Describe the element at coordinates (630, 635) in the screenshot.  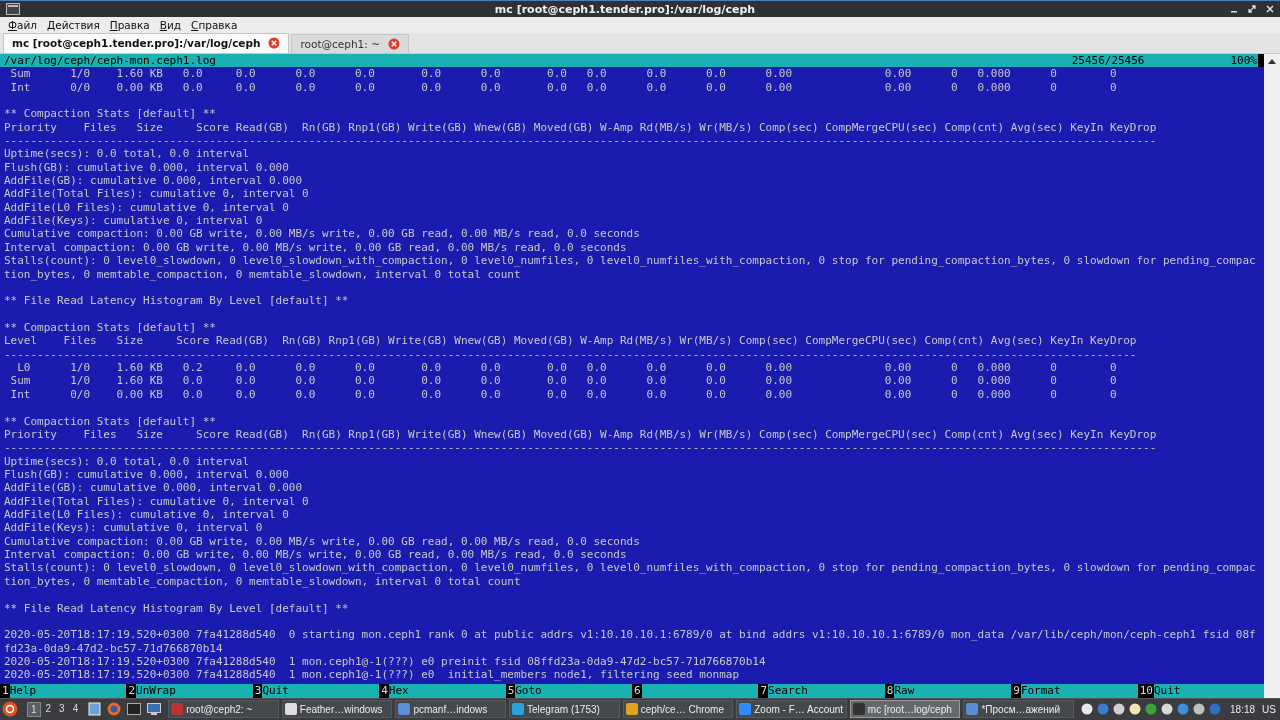
I see `log-line: 2020-05-20T18:17:19.520+0300 7fa41288d540 0 starting mon.ceph1 rank 0 at public addrs v1:10.10.10.1:6789/0 at bind addrs v1:10.10.10.1:6789/0 mon_data /var/lib/ceph/mon/ceph-ceph1 fsid 08f` at that location.